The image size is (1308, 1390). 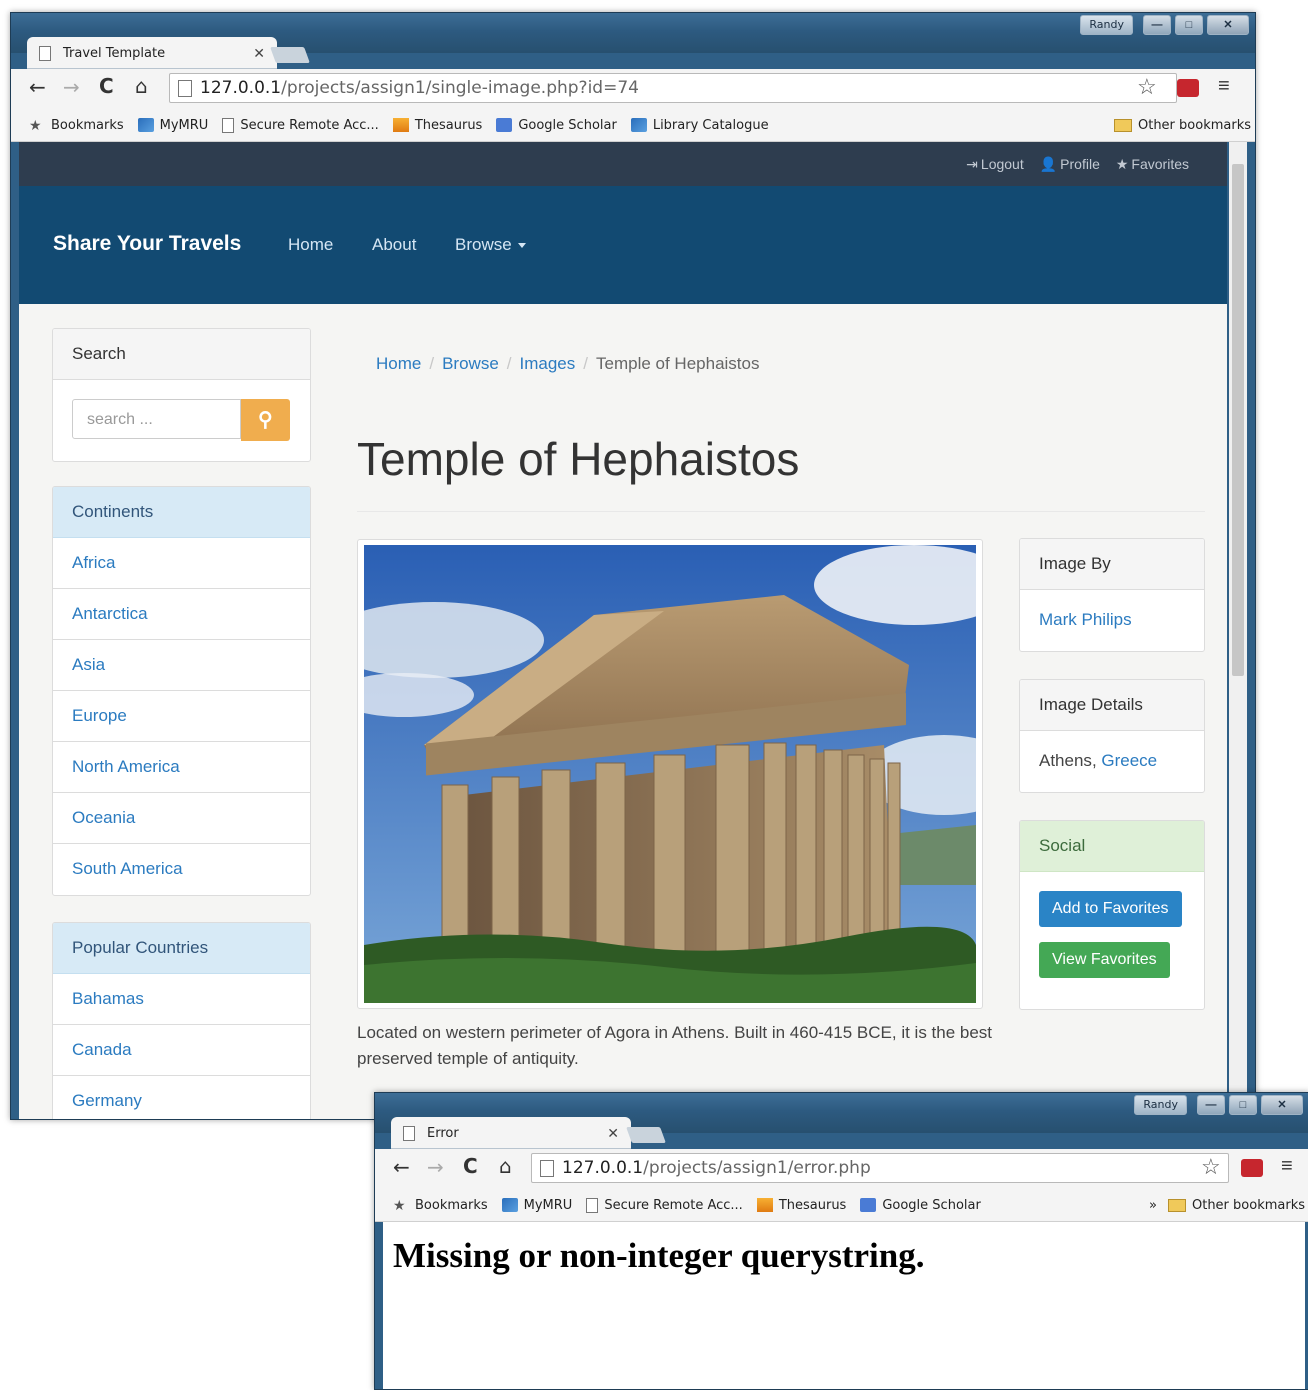 What do you see at coordinates (781, 511) in the screenshot?
I see `title-divider` at bounding box center [781, 511].